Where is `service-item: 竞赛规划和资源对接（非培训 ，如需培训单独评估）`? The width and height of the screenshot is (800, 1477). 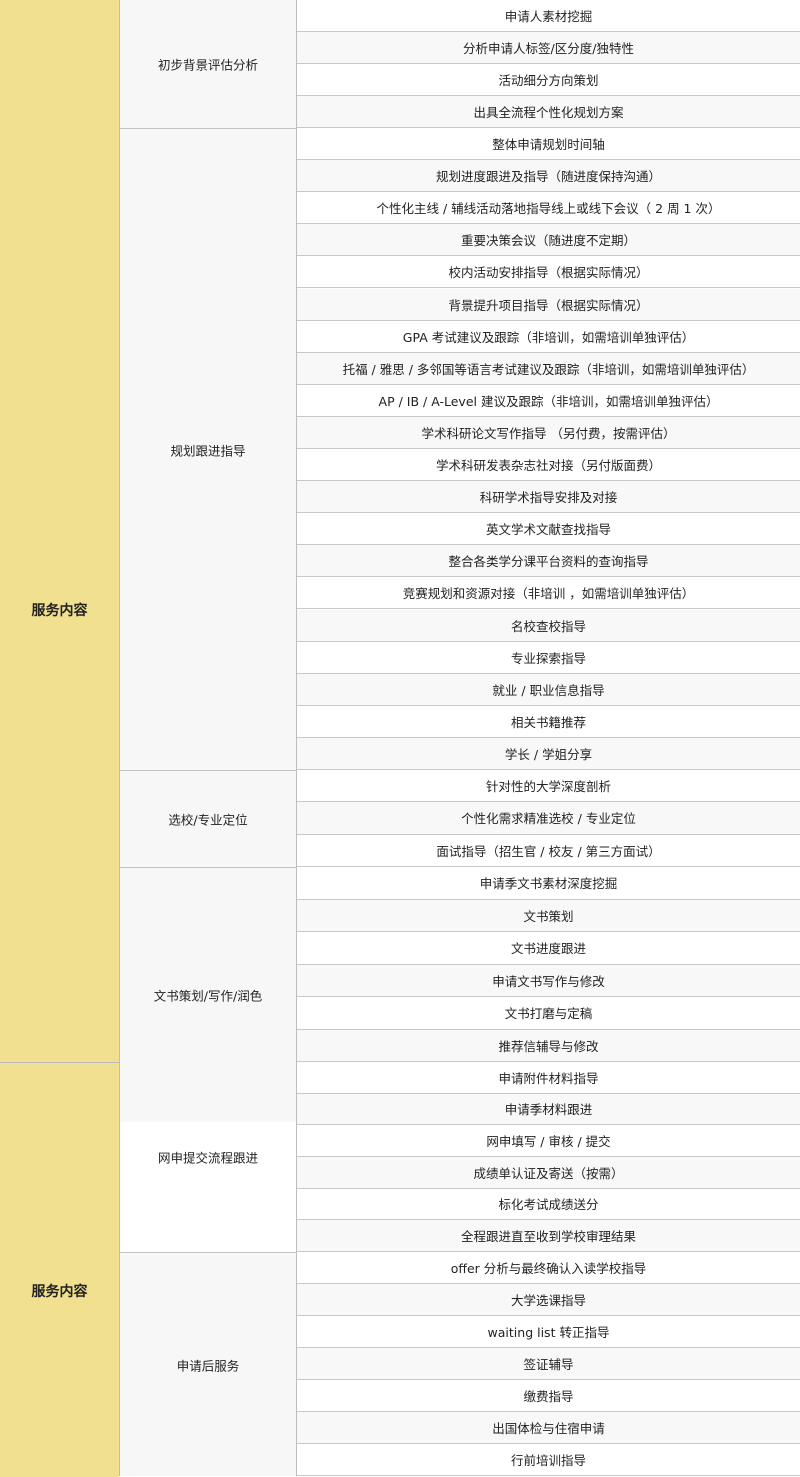 service-item: 竞赛规划和资源对接（非培训 ，如需培训单独评估） is located at coordinates (548, 593).